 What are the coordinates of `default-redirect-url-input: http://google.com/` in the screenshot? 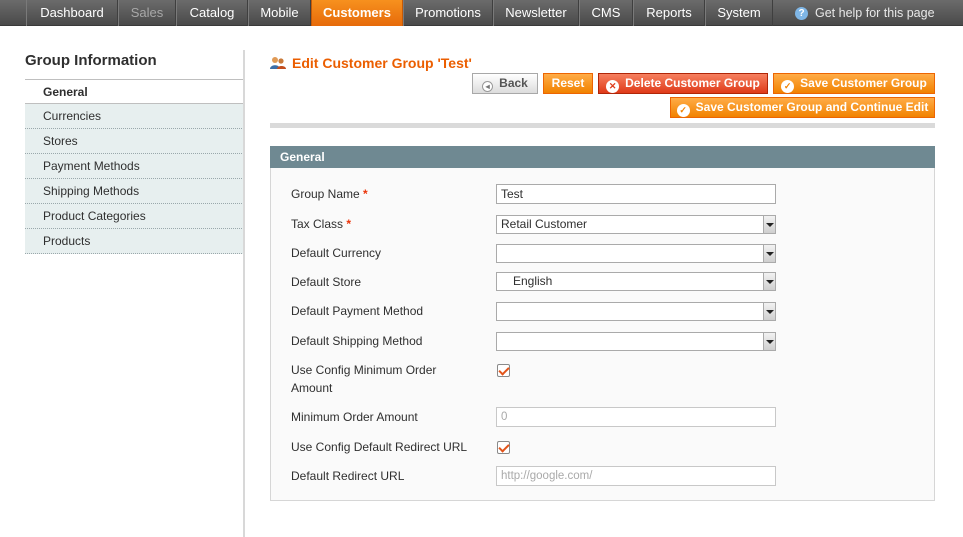 It's located at (636, 476).